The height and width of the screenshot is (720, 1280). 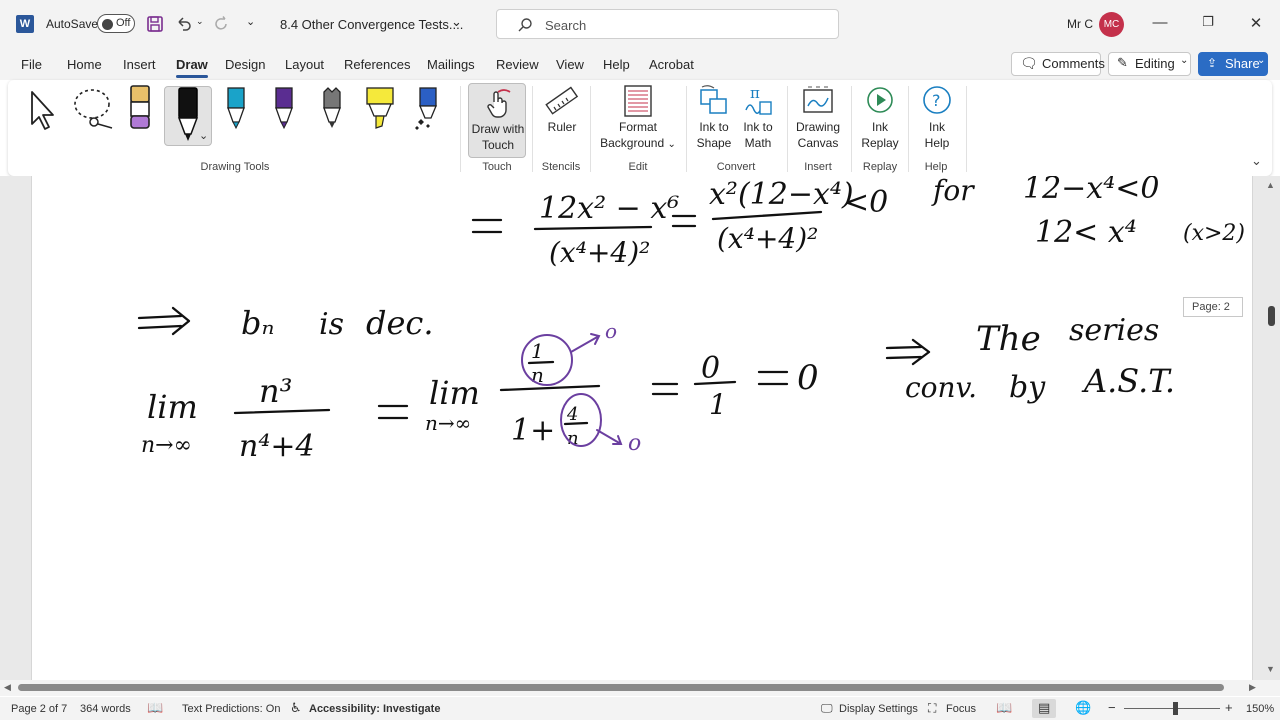 I want to click on drawing-canvas-icon, so click(x=818, y=101).